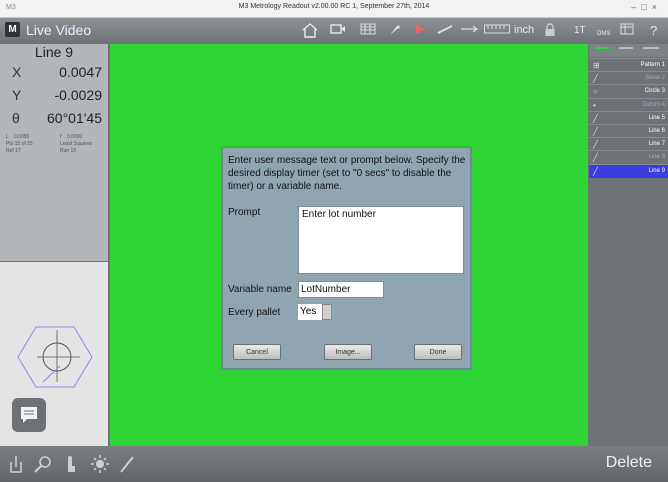 This screenshot has height=482, width=668. I want to click on lock-icon, so click(550, 32).